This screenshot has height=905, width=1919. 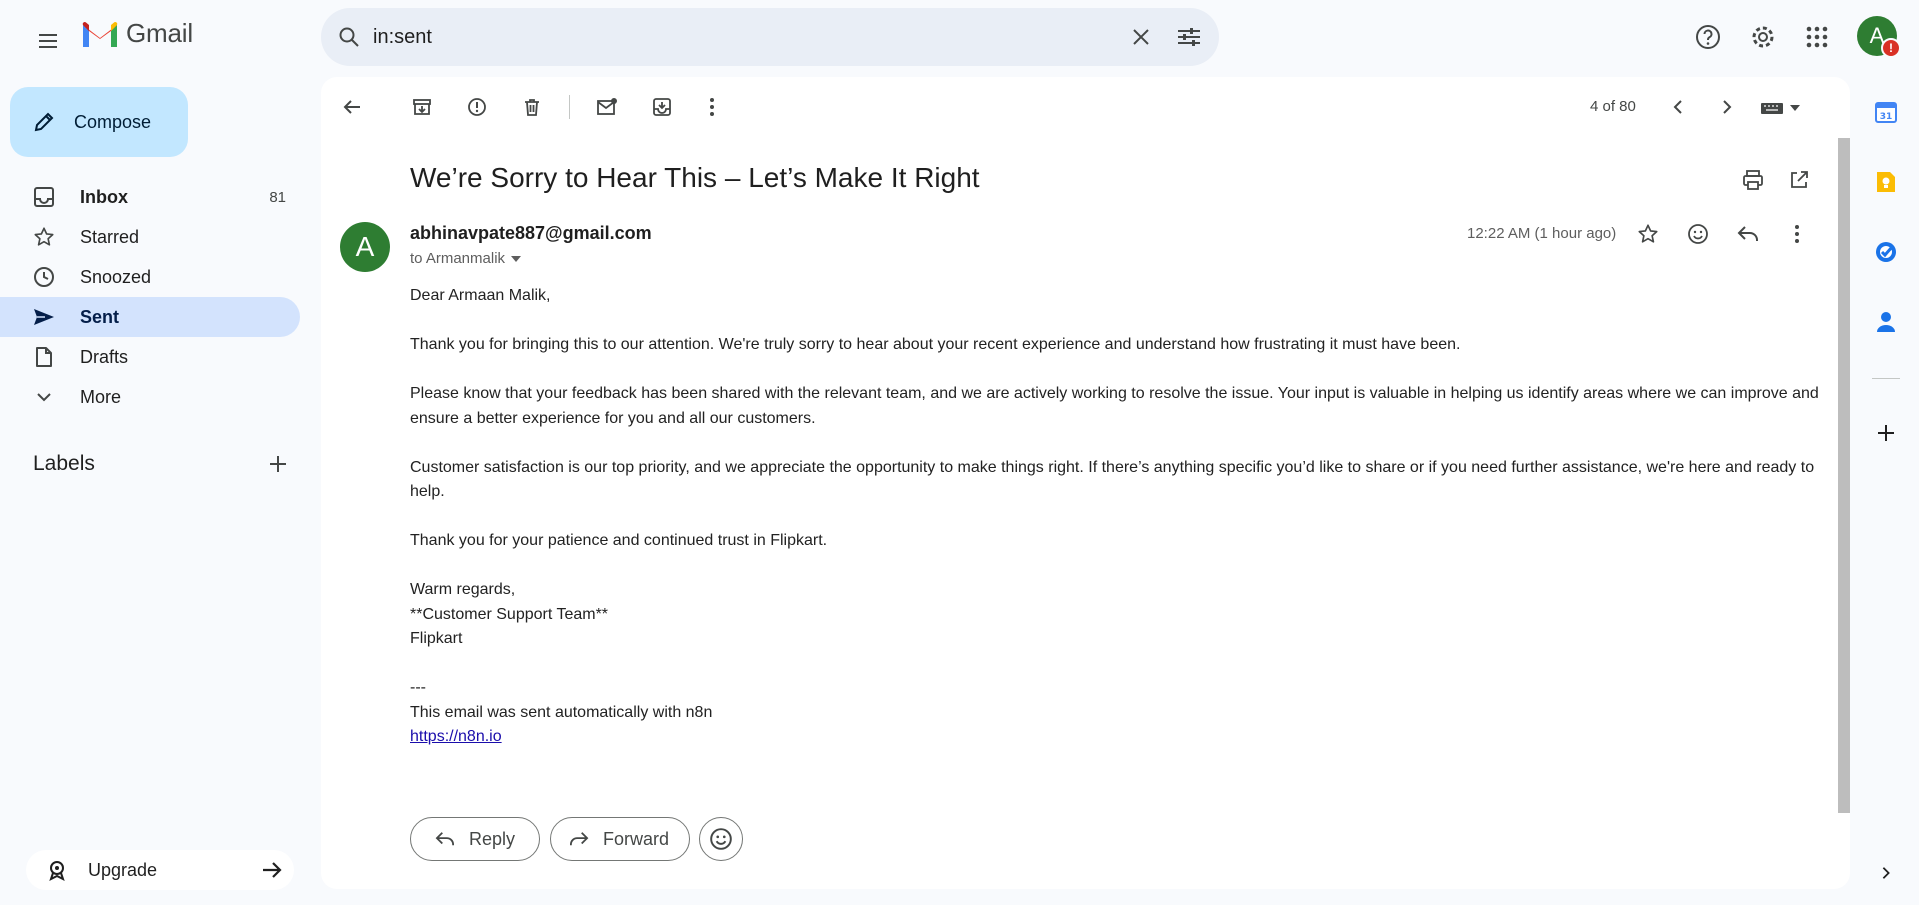 I want to click on sidebar-item-inbox: Inbox 81, so click(x=150, y=197).